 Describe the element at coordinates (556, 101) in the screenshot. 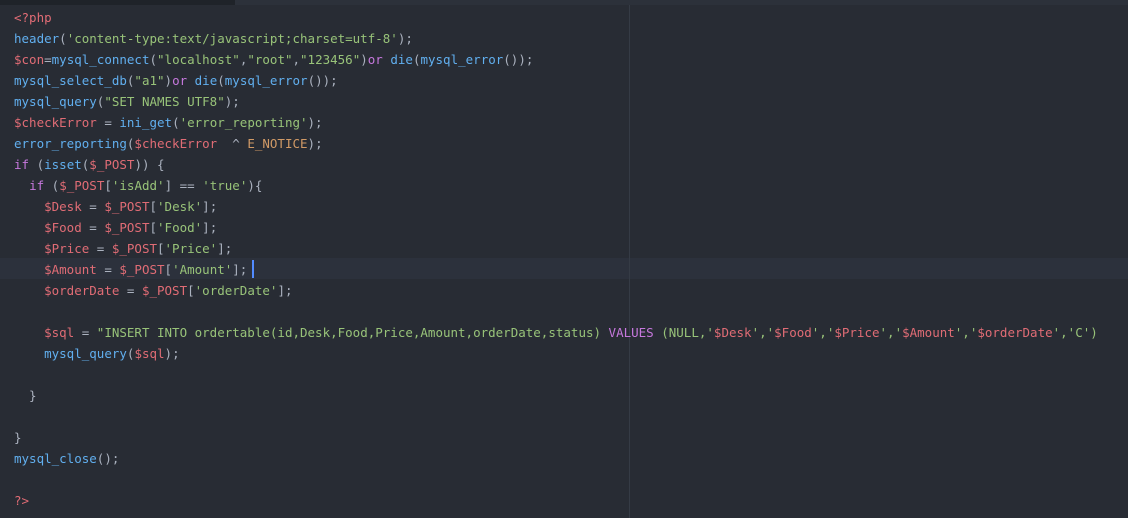

I see `code-line: mysql_query("SET NAMES UTF8");` at that location.